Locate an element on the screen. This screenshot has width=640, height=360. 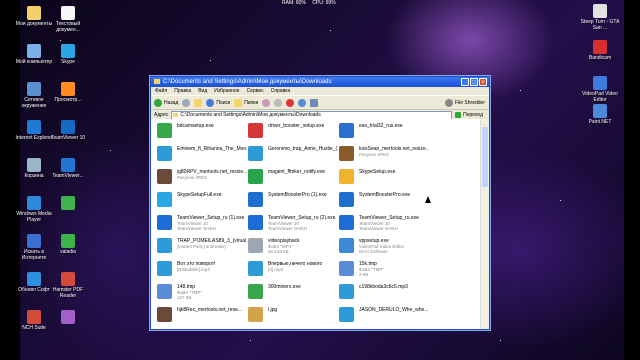
system-monitor-gadget: RAM: 80% CPU: 99% is located at coordinates (318, 4).